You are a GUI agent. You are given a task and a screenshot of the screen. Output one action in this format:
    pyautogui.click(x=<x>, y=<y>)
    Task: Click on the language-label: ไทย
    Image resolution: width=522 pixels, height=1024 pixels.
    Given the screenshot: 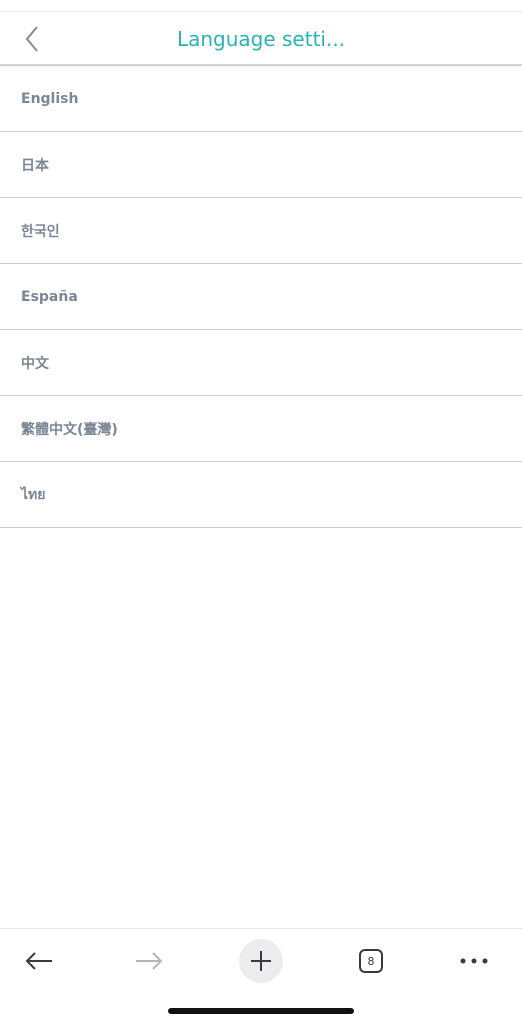 What is the action you would take?
    pyautogui.click(x=33, y=494)
    